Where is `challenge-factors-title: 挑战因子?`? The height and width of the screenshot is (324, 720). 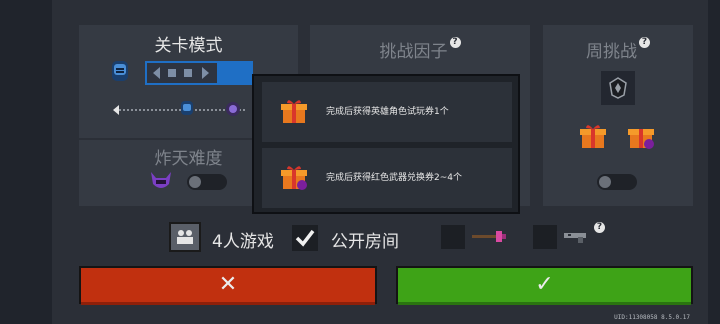 challenge-factors-title: 挑战因子? is located at coordinates (420, 49).